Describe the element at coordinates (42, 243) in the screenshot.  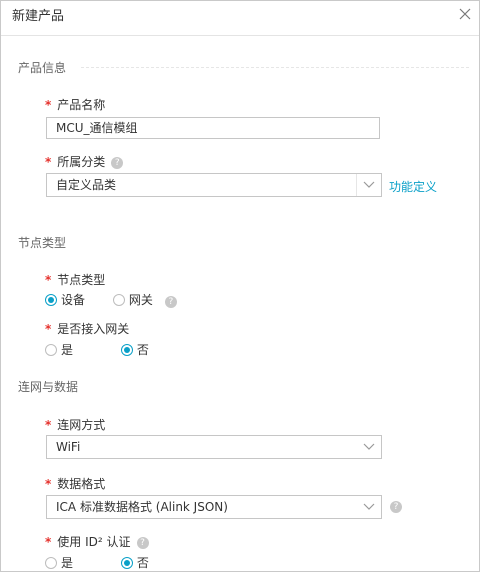
I see `section-node-type: 节点类型` at that location.